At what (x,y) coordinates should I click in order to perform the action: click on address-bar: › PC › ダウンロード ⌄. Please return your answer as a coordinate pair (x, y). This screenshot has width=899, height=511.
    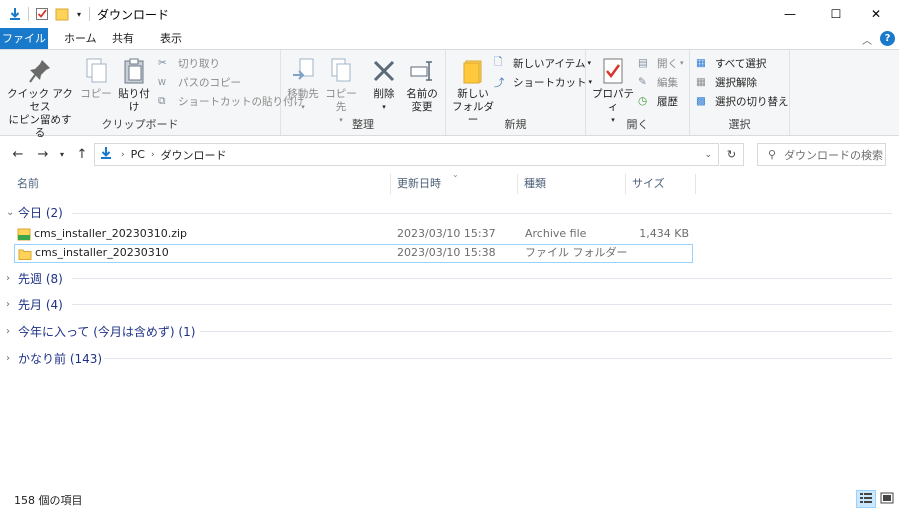
    Looking at the image, I should click on (406, 154).